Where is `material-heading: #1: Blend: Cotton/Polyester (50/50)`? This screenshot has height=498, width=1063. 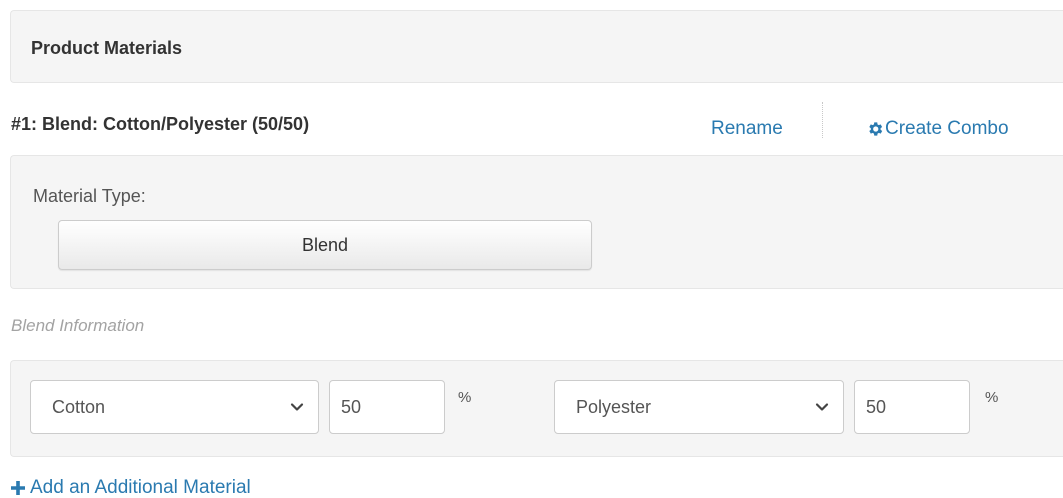
material-heading: #1: Blend: Cotton/Polyester (50/50) is located at coordinates (160, 124).